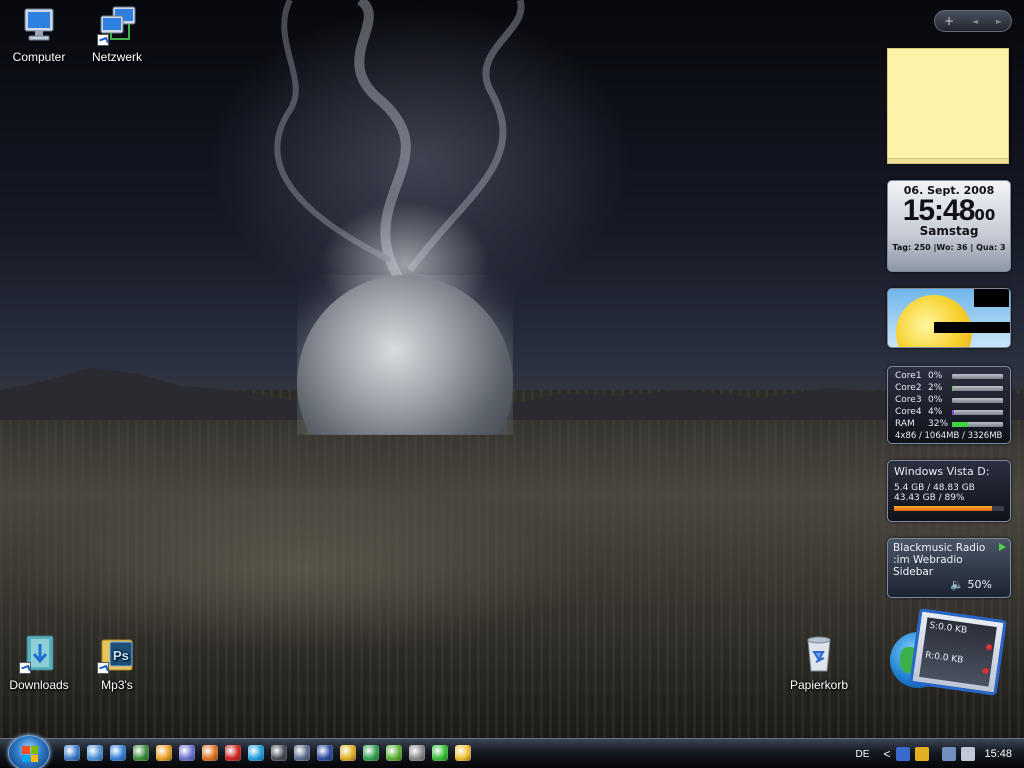  I want to click on opera-icon, so click(233, 753).